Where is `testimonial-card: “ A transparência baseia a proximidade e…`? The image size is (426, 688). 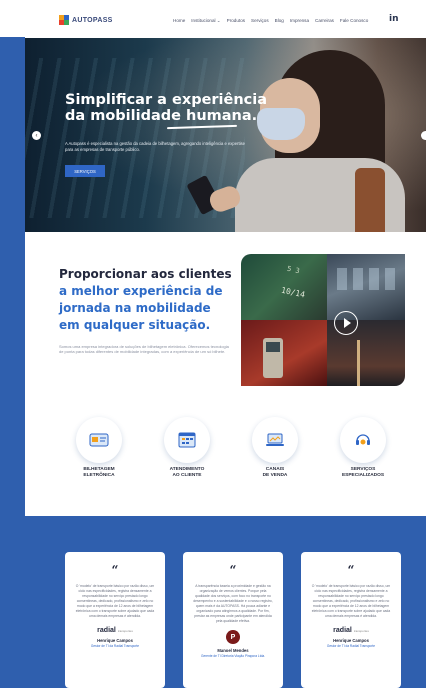
testimonial-card: “ A transparência baseia a proximidade e… is located at coordinates (233, 620).